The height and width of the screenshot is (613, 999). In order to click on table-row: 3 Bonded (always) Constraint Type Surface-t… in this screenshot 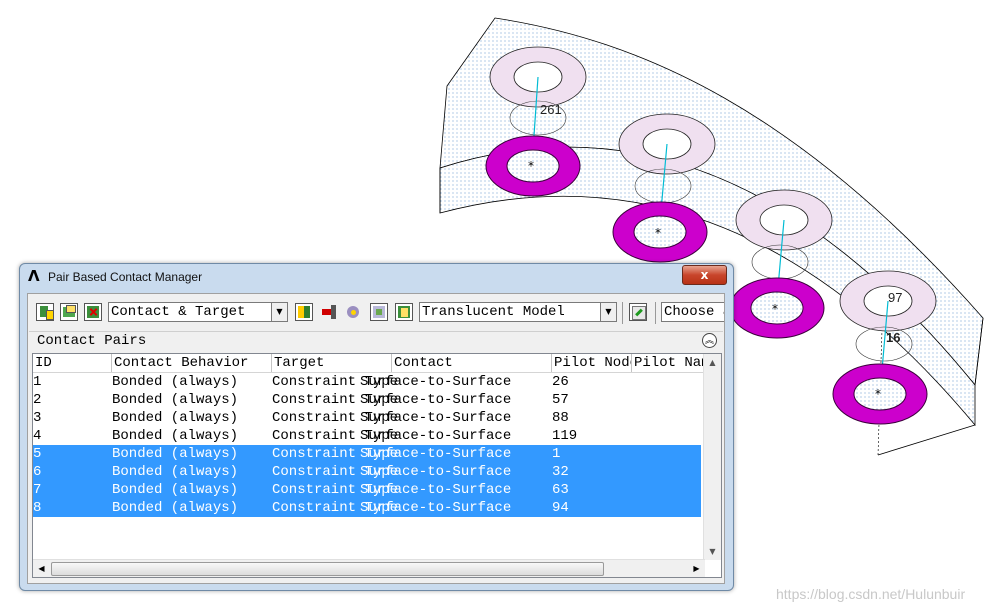, I will do `click(367, 418)`.